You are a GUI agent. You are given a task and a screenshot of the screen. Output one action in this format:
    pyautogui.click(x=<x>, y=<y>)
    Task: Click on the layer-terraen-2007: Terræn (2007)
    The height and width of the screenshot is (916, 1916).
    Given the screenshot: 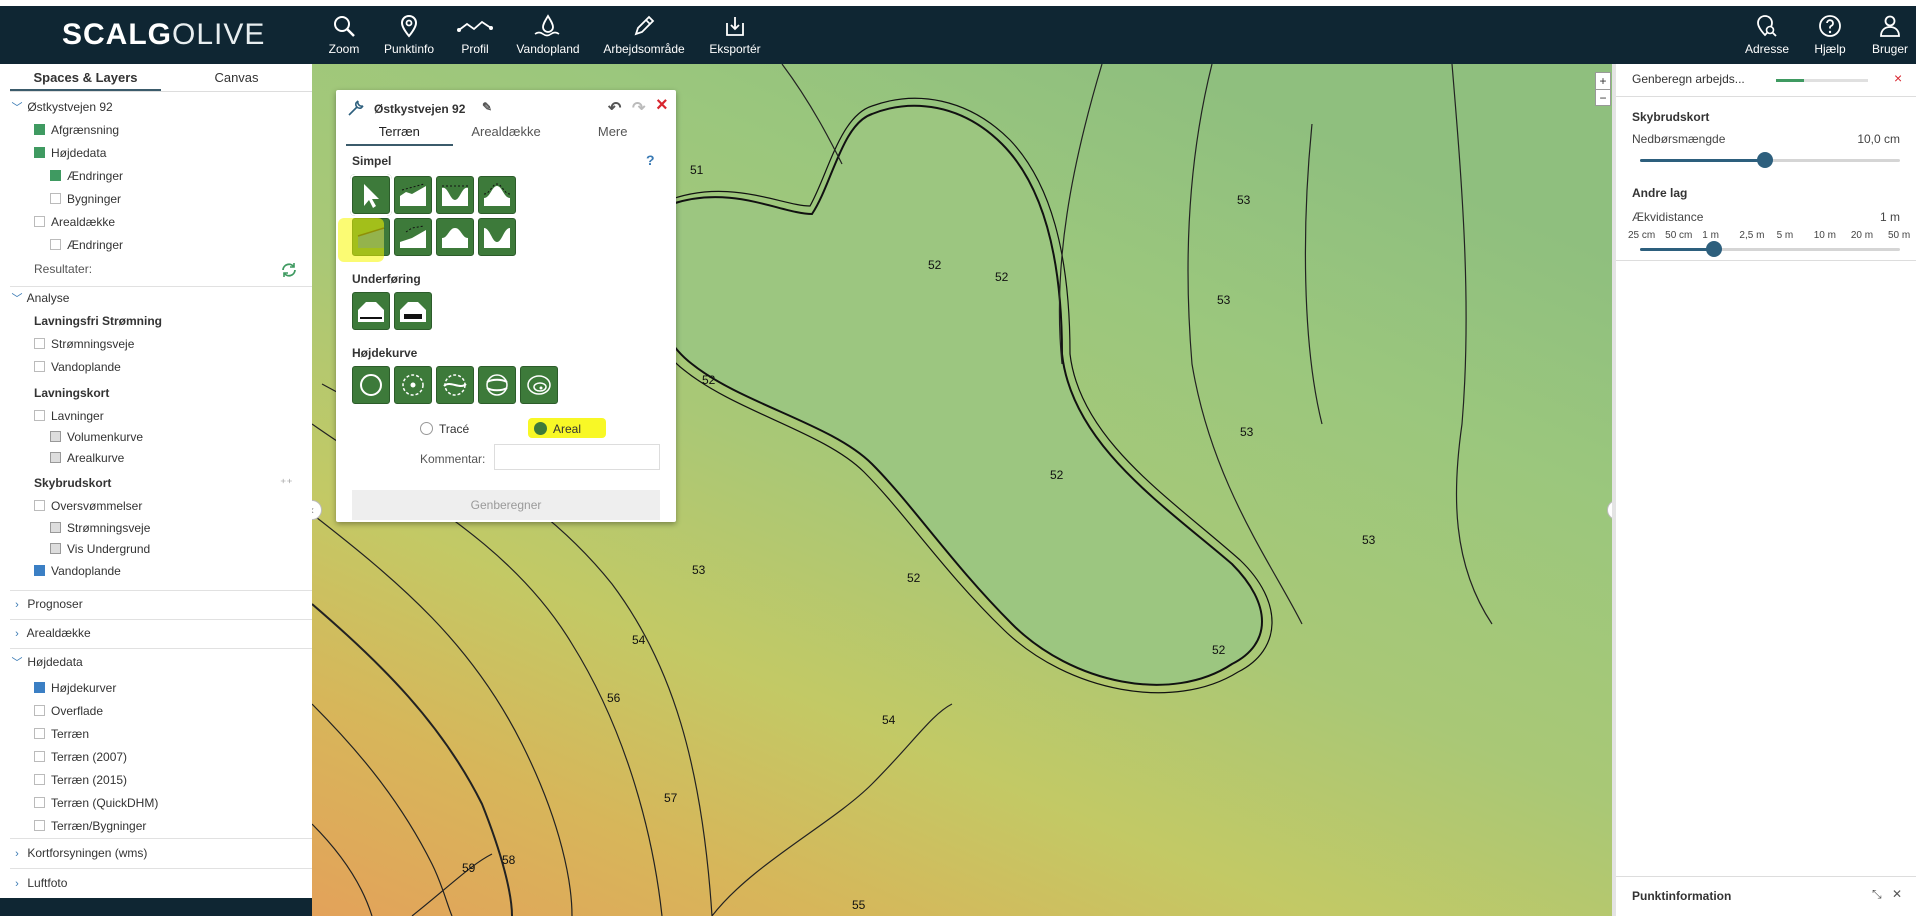 What is the action you would take?
    pyautogui.click(x=161, y=757)
    